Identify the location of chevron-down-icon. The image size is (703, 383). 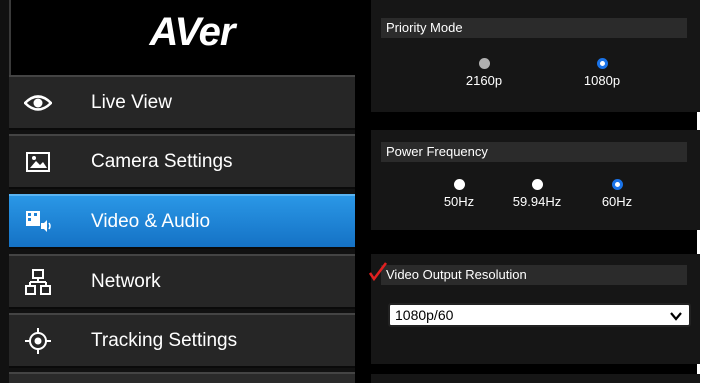
(676, 318).